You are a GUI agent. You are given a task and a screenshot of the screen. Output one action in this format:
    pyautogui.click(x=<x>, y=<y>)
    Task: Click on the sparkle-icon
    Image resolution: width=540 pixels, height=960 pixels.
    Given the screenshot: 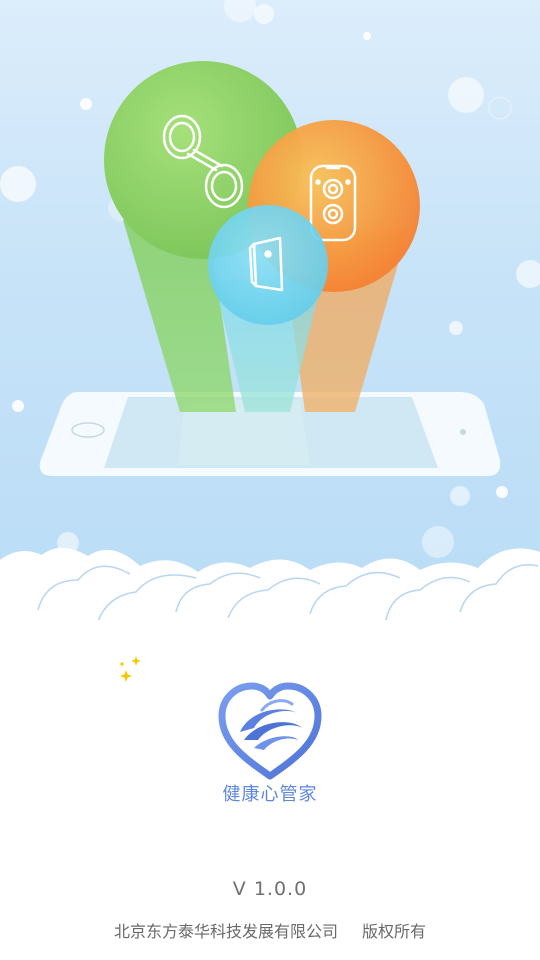 What is the action you would take?
    pyautogui.click(x=130, y=669)
    